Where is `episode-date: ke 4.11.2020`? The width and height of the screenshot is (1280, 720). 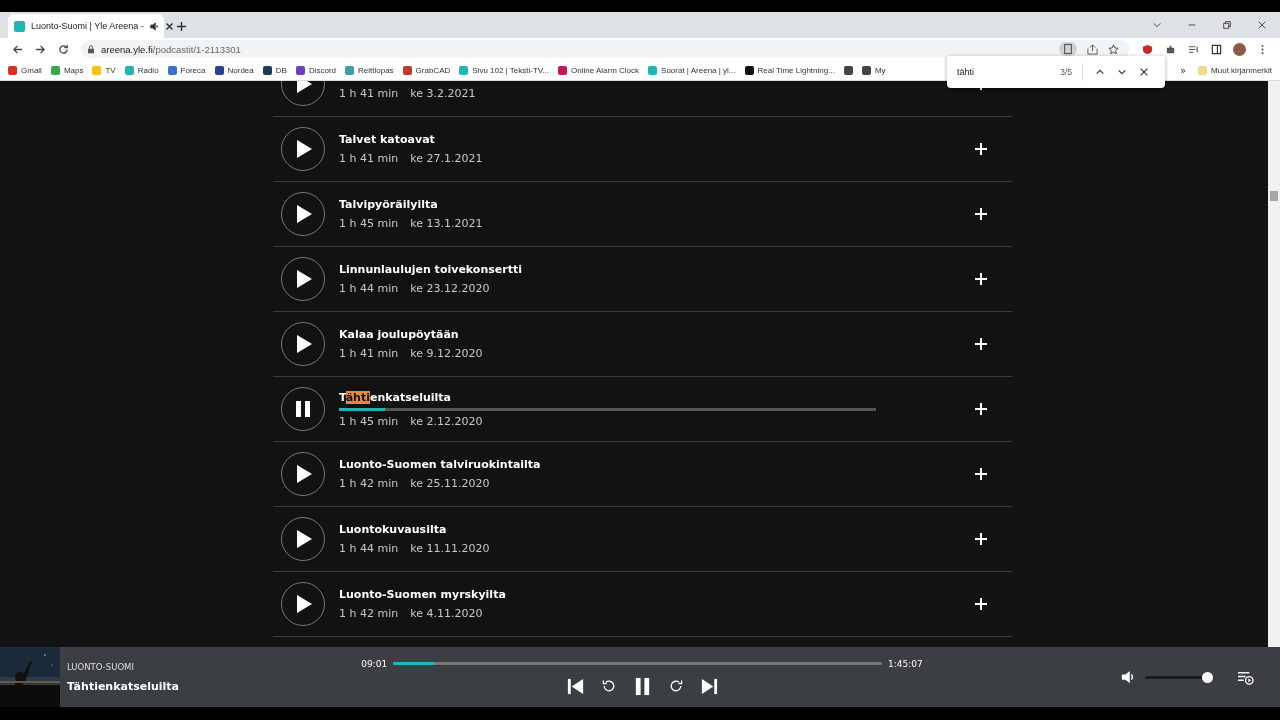
episode-date: ke 4.11.2020 is located at coordinates (446, 613).